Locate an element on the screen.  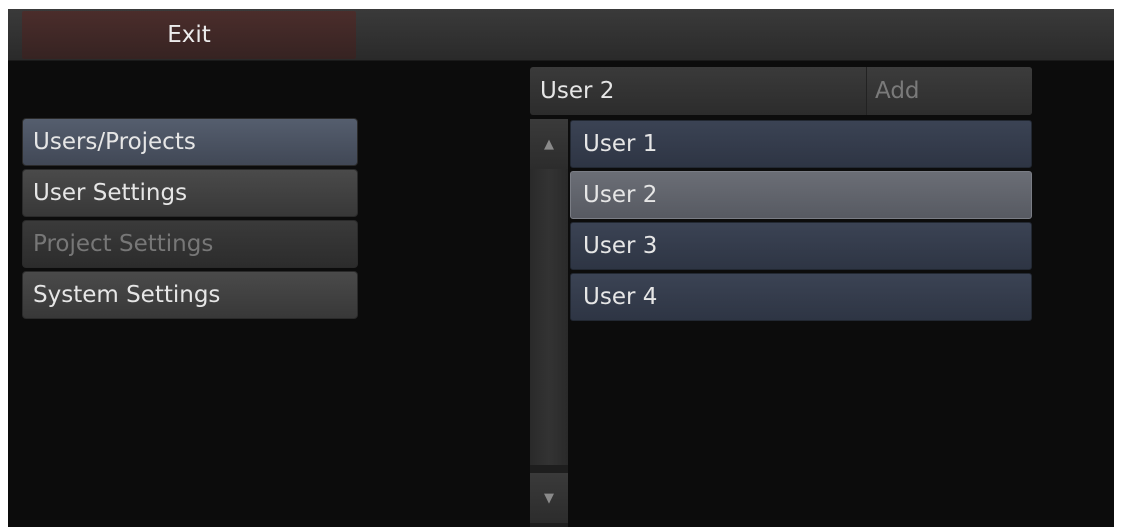
menu-item-user-settings: User Settings is located at coordinates (190, 193).